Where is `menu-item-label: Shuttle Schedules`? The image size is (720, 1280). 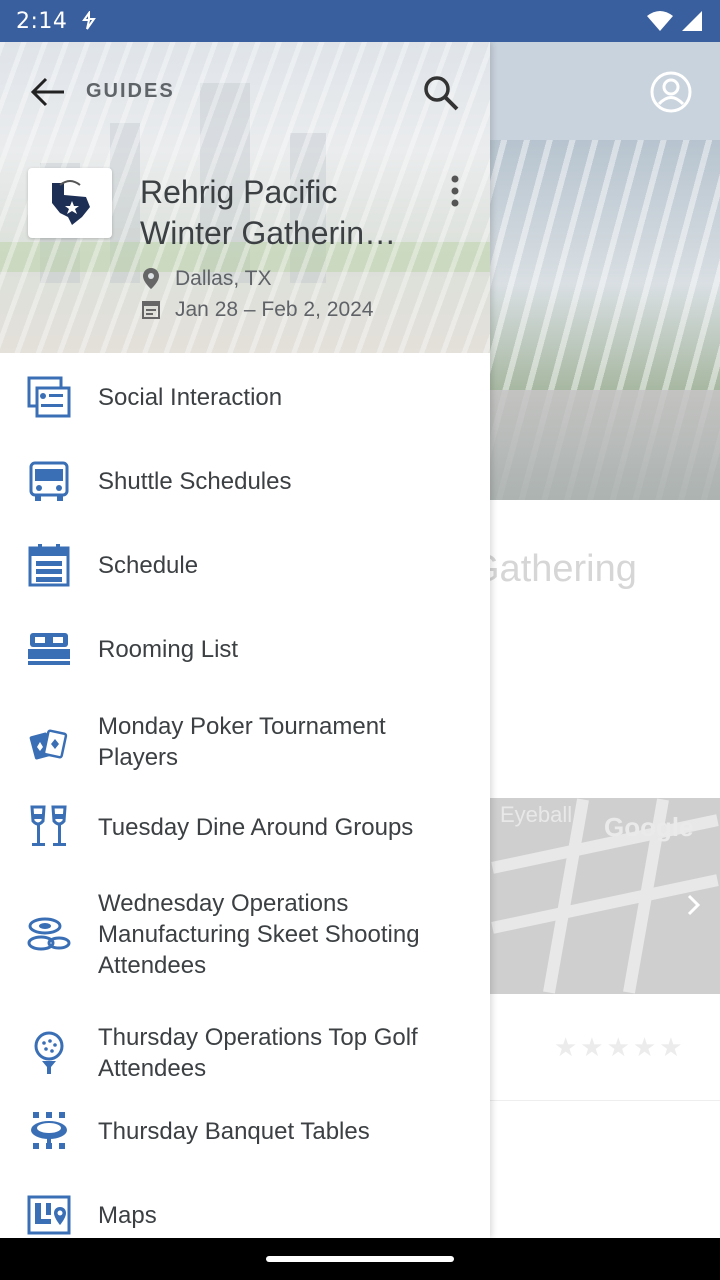 menu-item-label: Shuttle Schedules is located at coordinates (195, 481).